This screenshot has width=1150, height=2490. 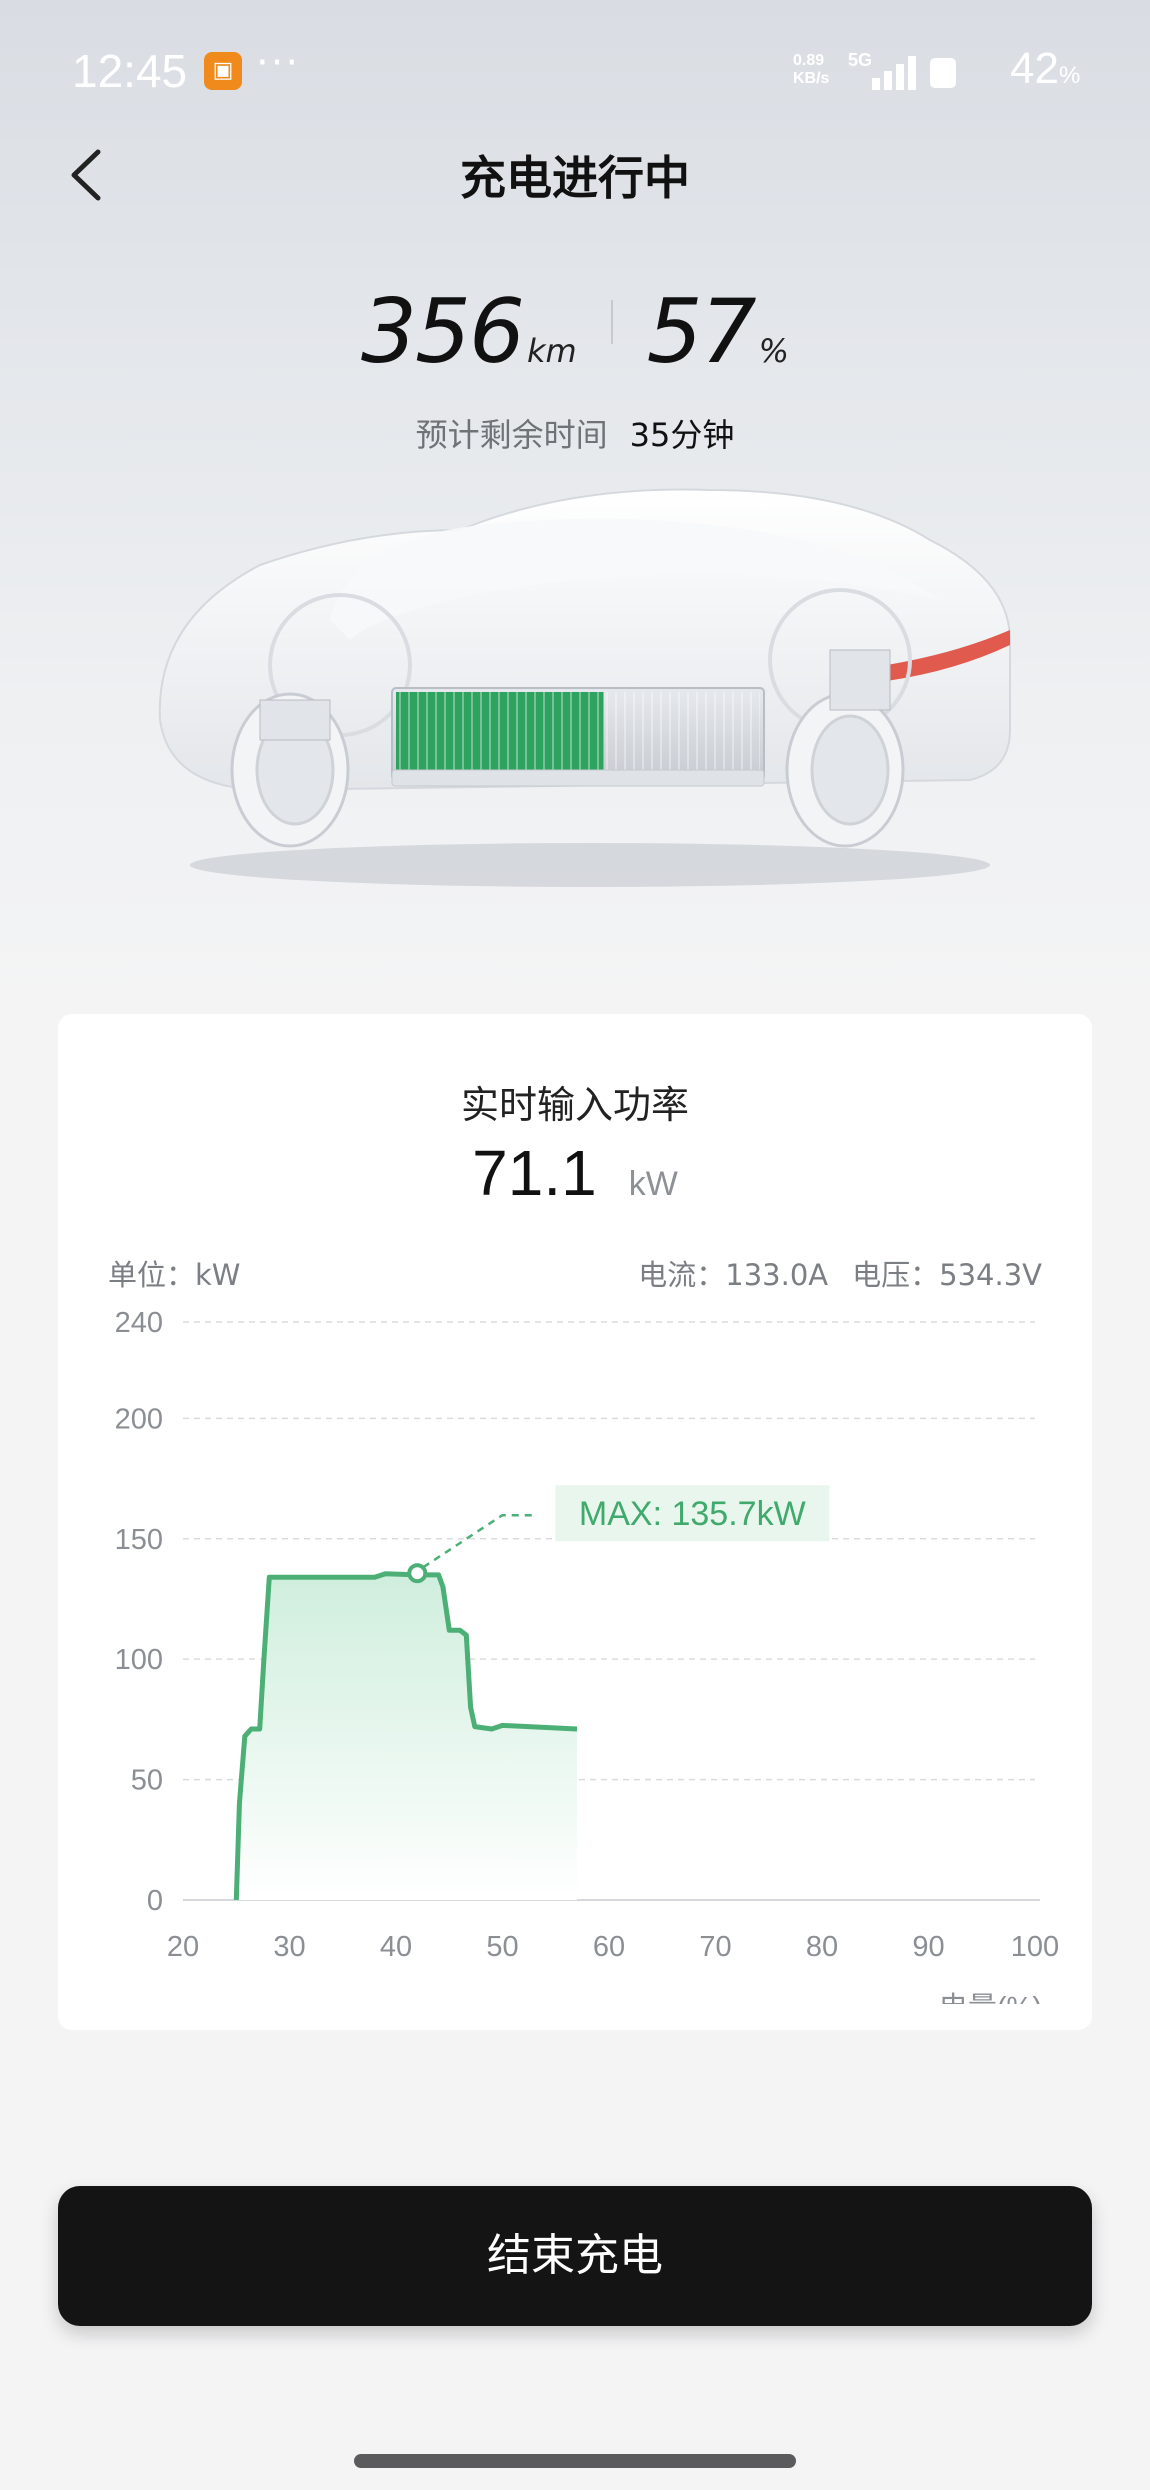 I want to click on x-tick-label: 30, so click(x=289, y=1947).